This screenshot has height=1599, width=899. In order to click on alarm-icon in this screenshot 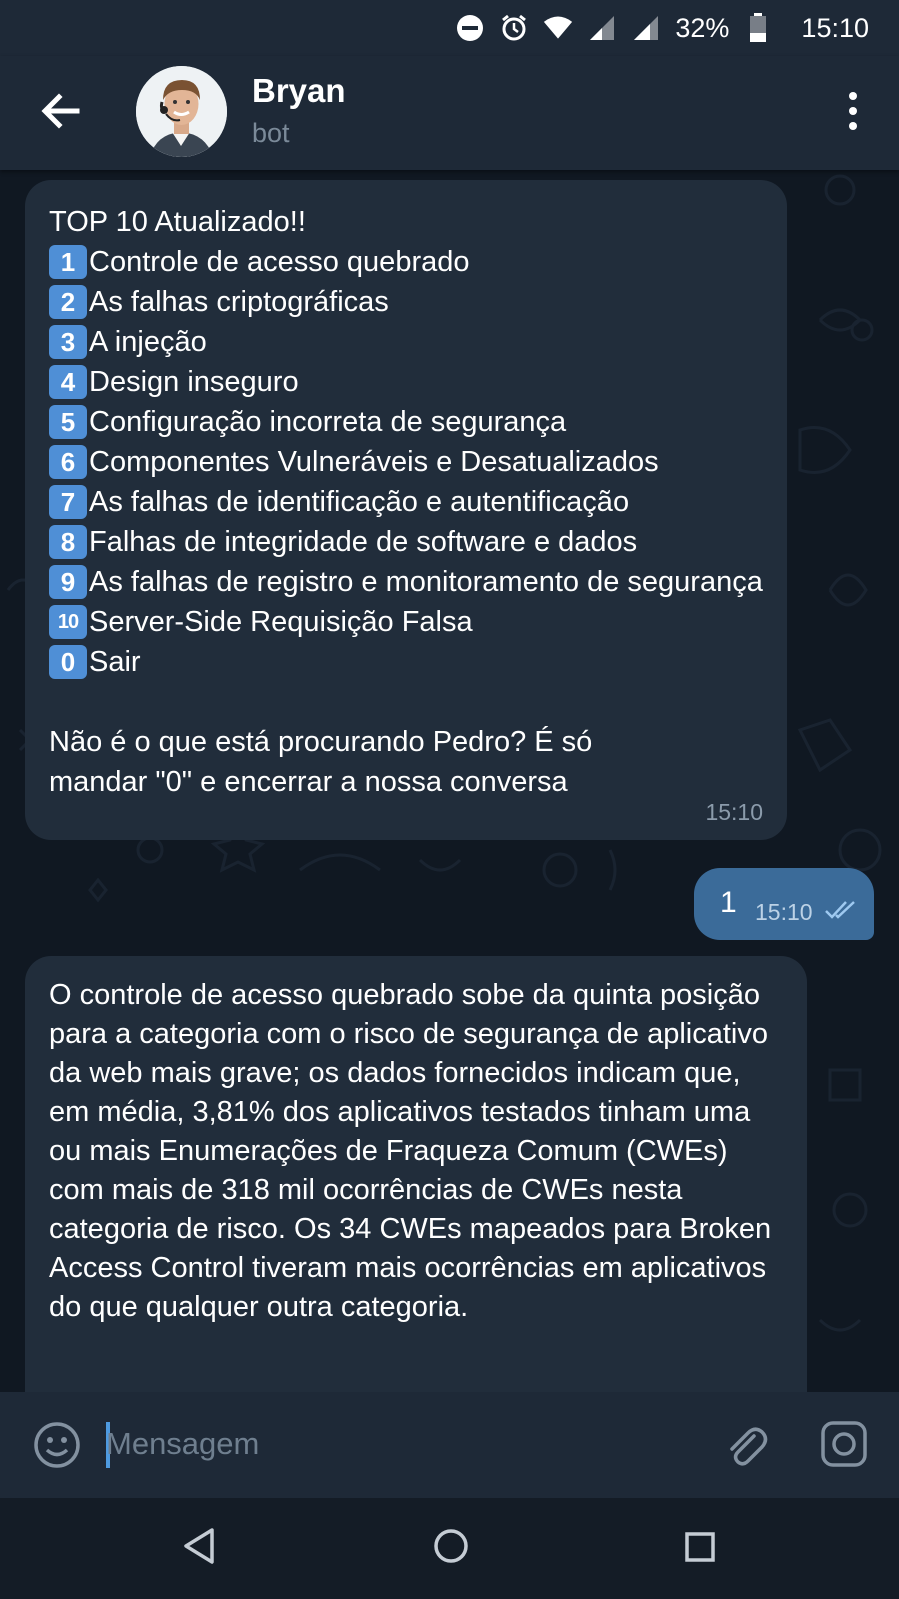, I will do `click(514, 28)`.